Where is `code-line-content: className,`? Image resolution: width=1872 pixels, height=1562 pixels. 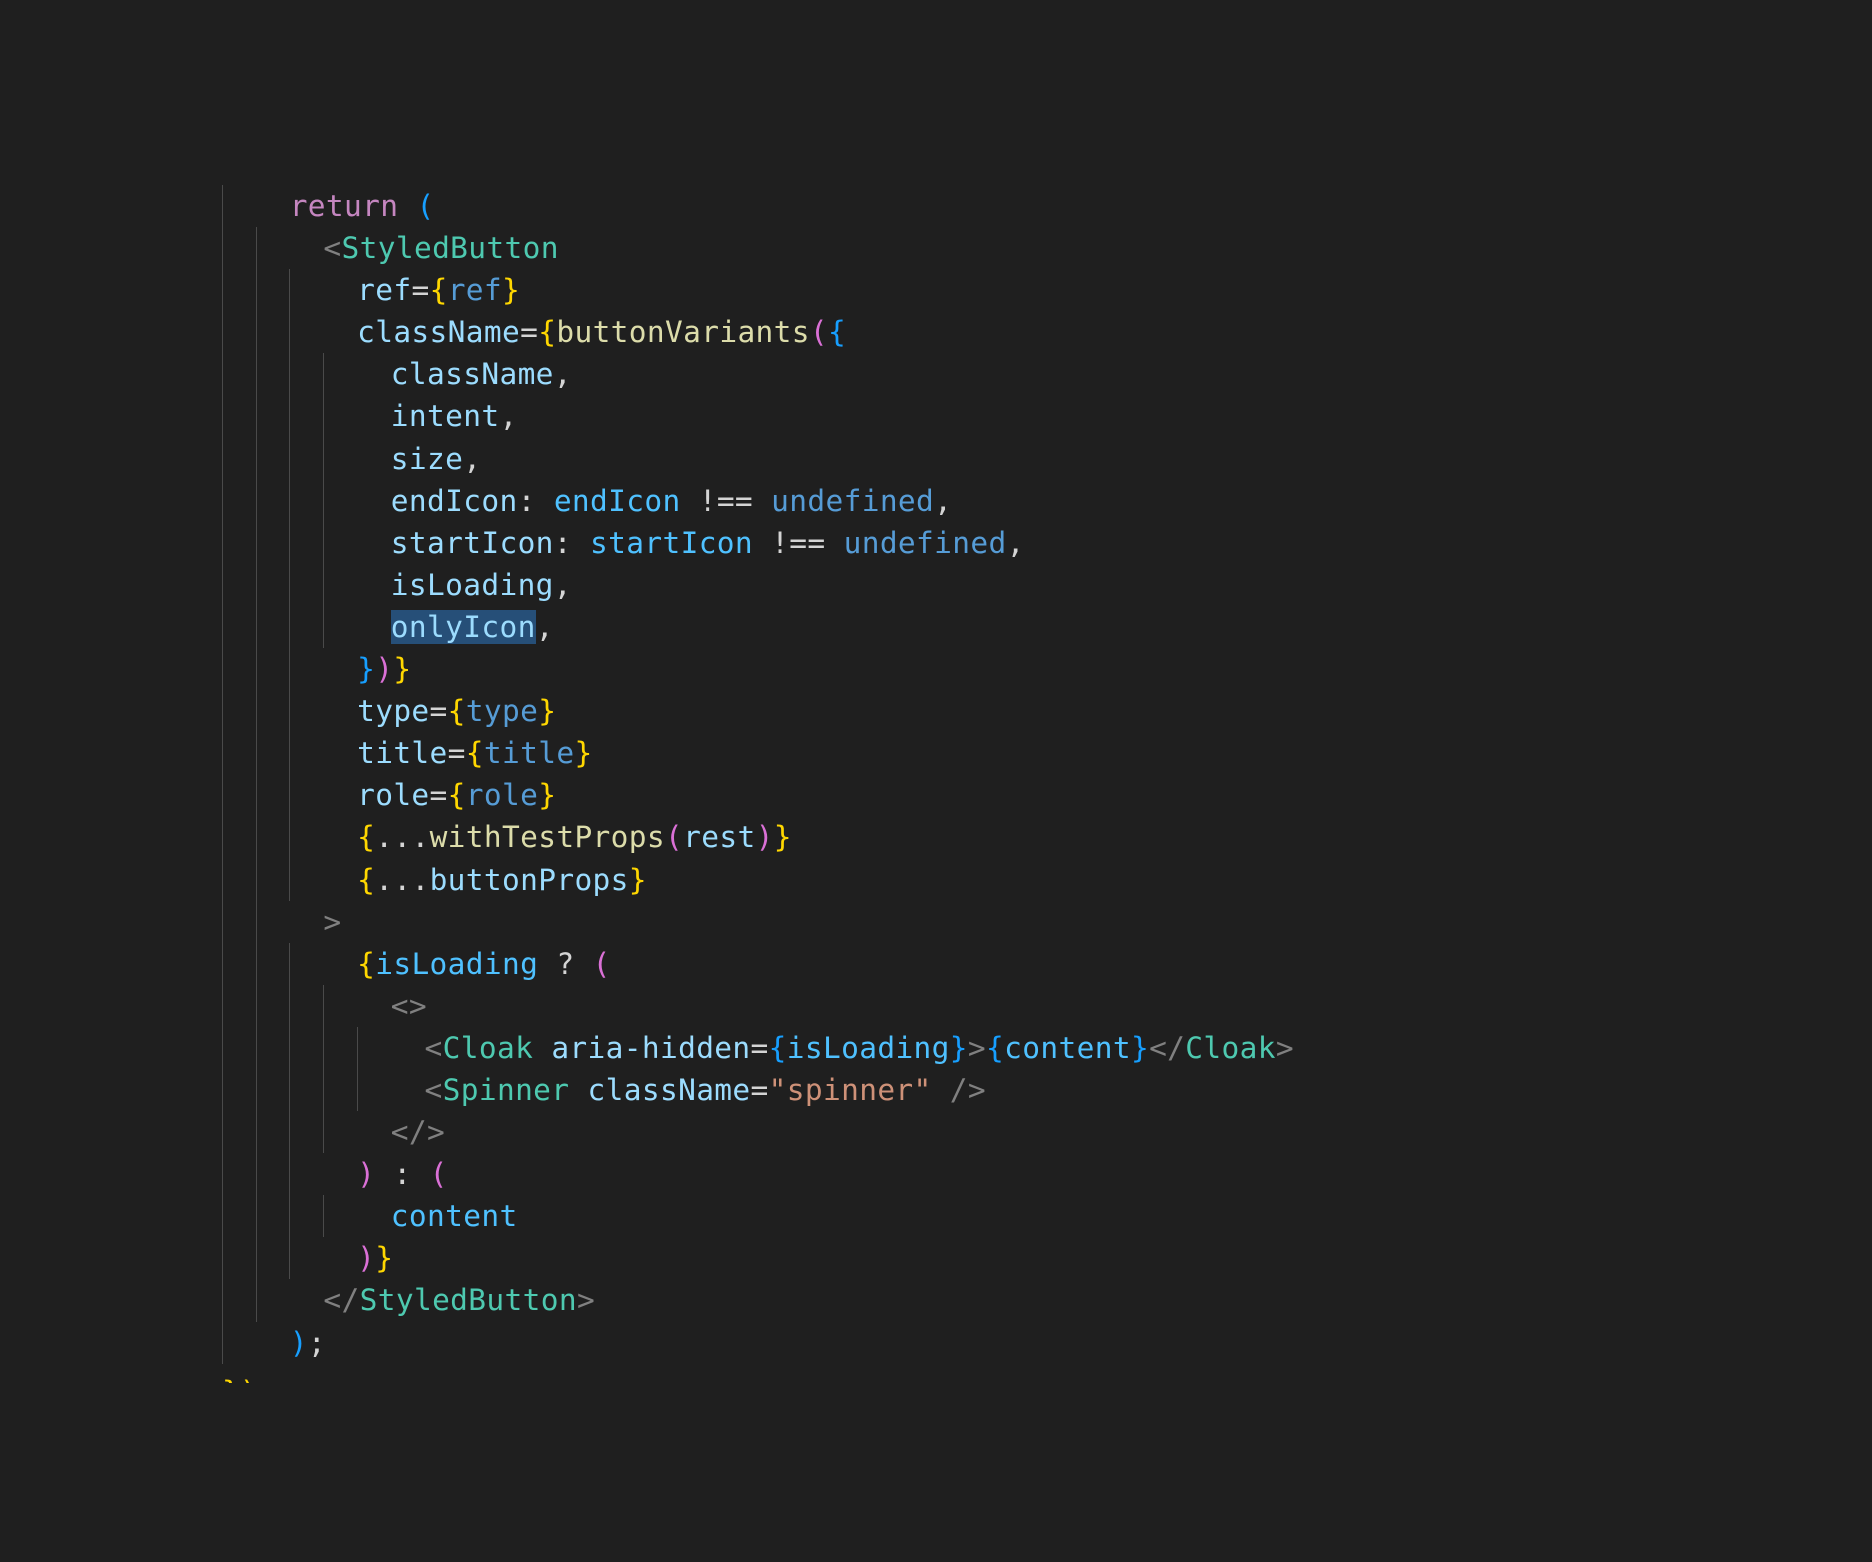
code-line-content: className, is located at coordinates (481, 374).